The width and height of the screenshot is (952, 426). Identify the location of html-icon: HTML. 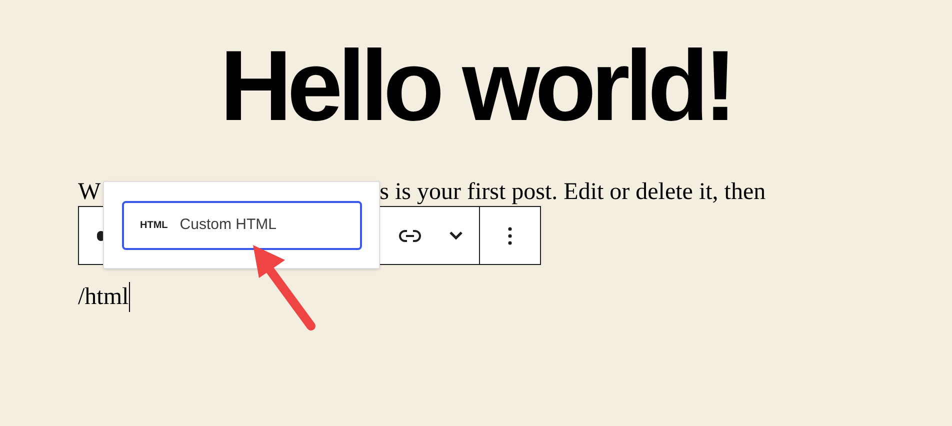
(154, 225).